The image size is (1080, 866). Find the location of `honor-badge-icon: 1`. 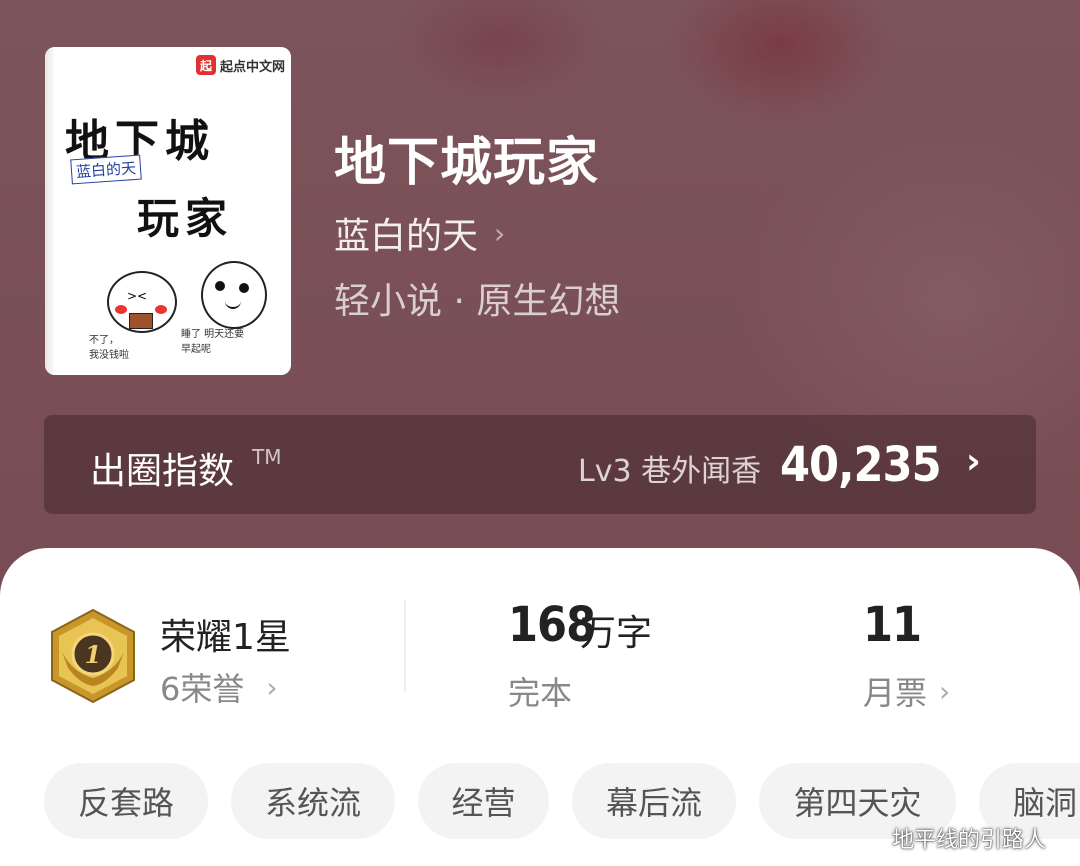

honor-badge-icon: 1 is located at coordinates (93, 656).